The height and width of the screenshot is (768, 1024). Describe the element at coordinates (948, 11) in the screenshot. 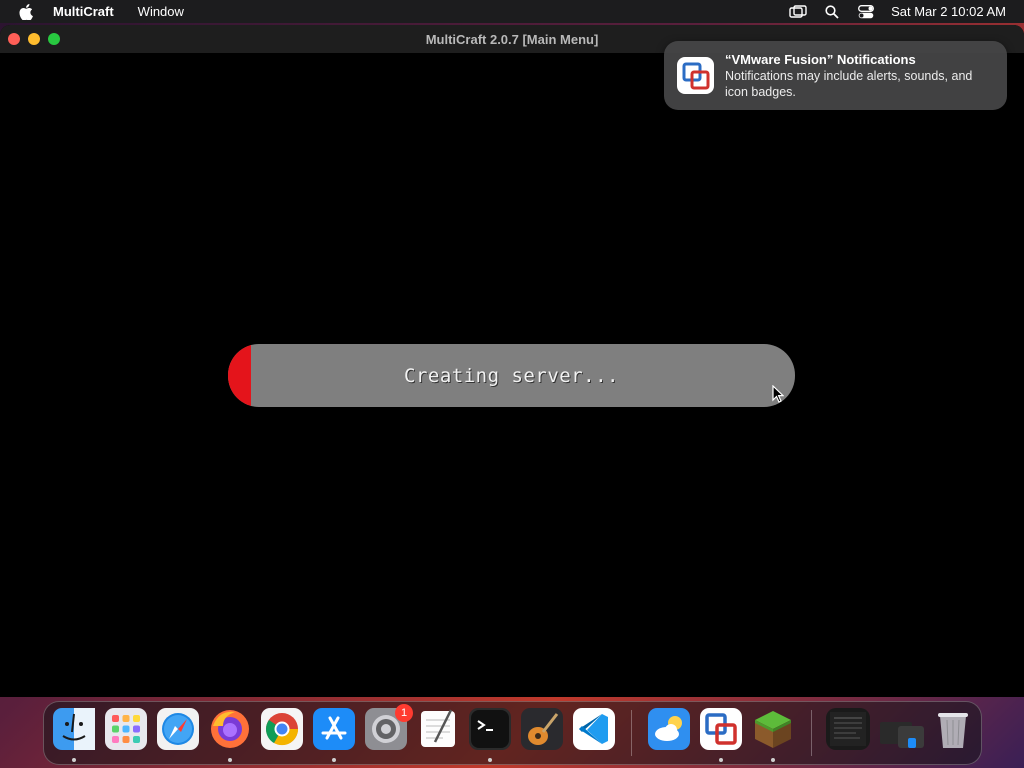

I see `menu-clock: Sat Mar 2 10:02 AM` at that location.